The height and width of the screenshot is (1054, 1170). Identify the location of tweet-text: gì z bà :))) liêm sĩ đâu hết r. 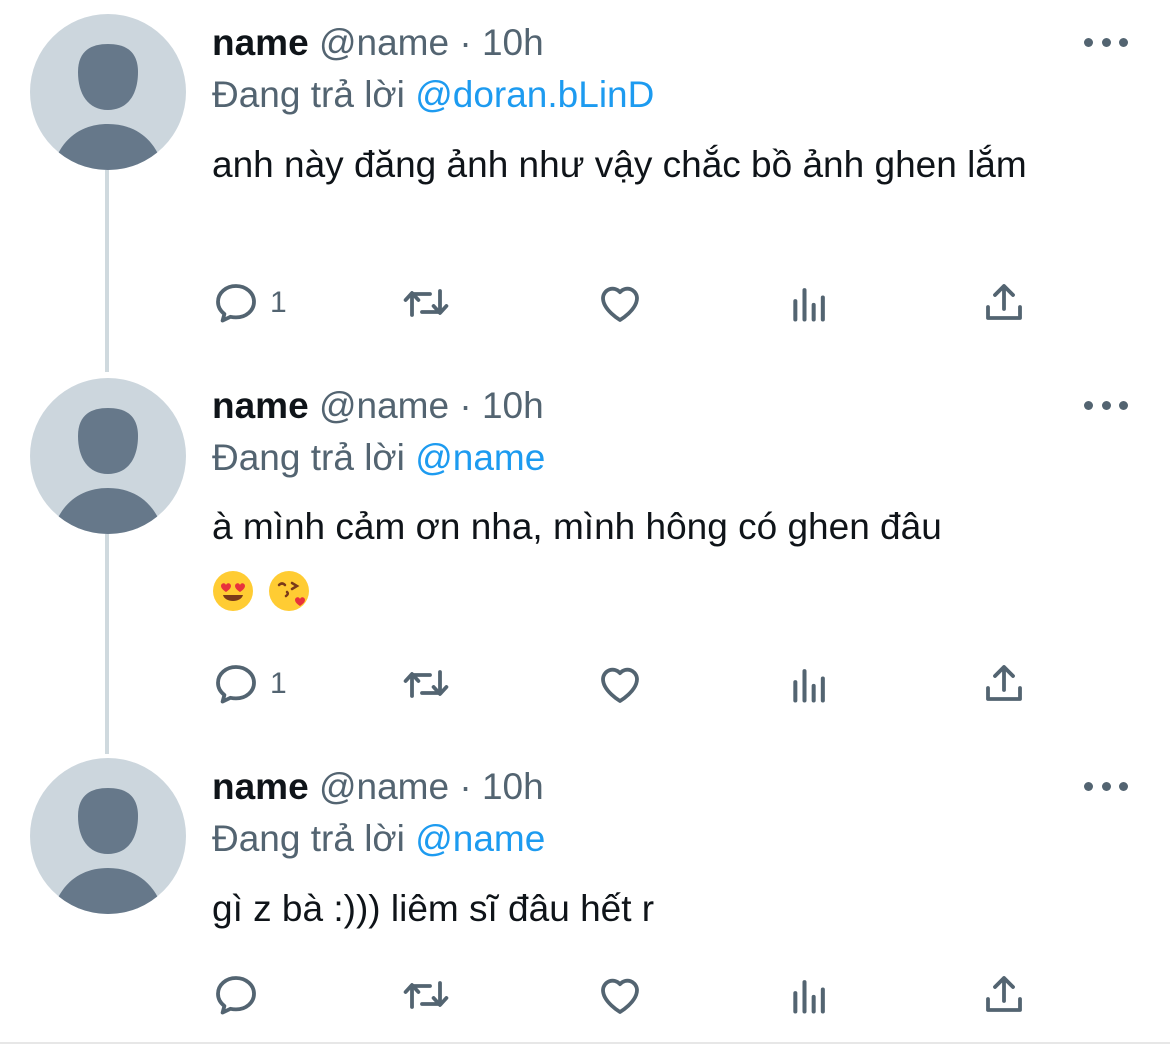
(433, 908).